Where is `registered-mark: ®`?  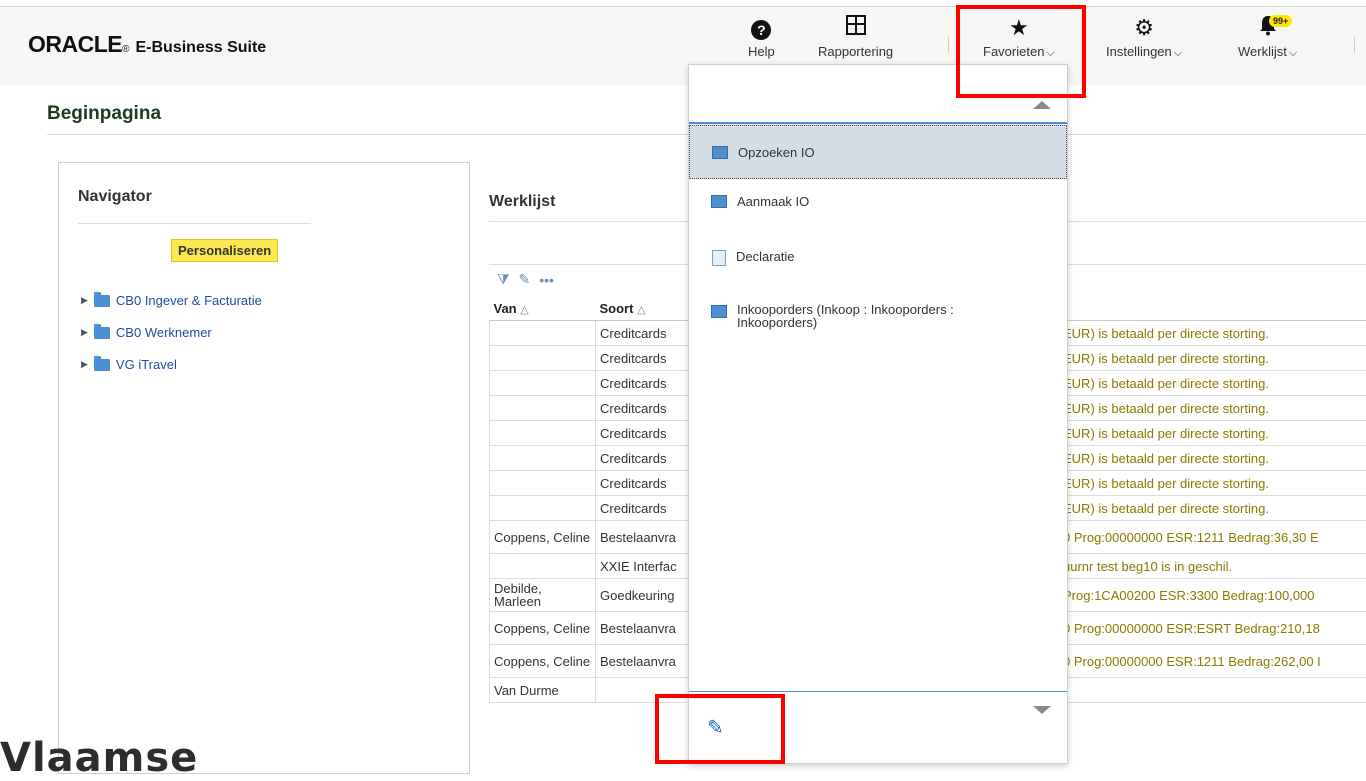 registered-mark: ® is located at coordinates (125, 49).